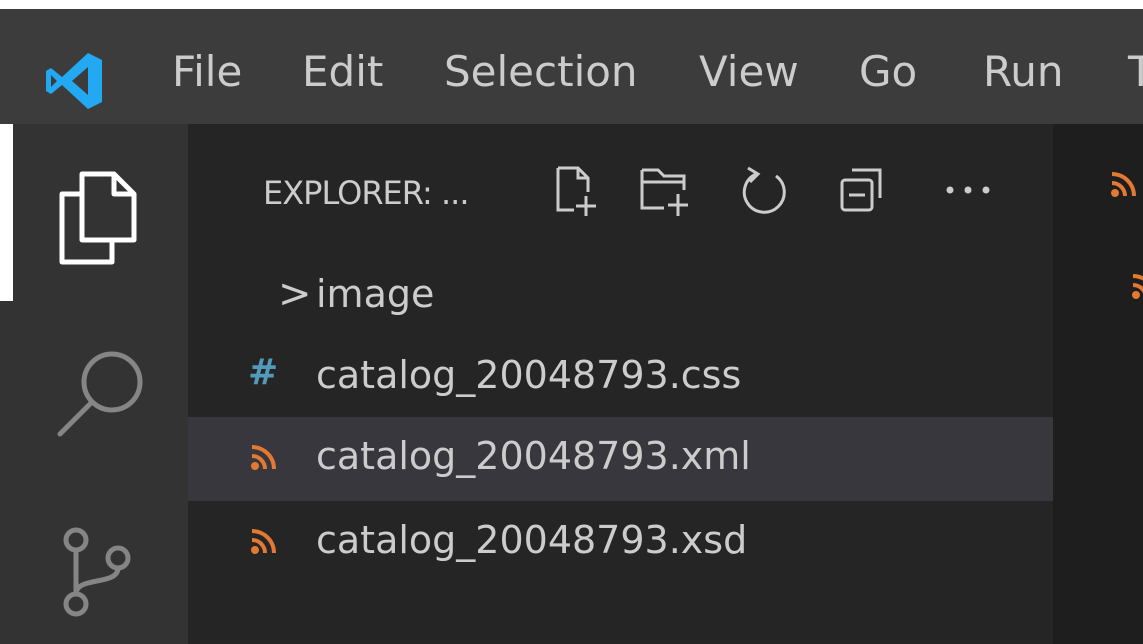 The width and height of the screenshot is (1143, 644). I want to click on activity-bar, so click(94, 384).